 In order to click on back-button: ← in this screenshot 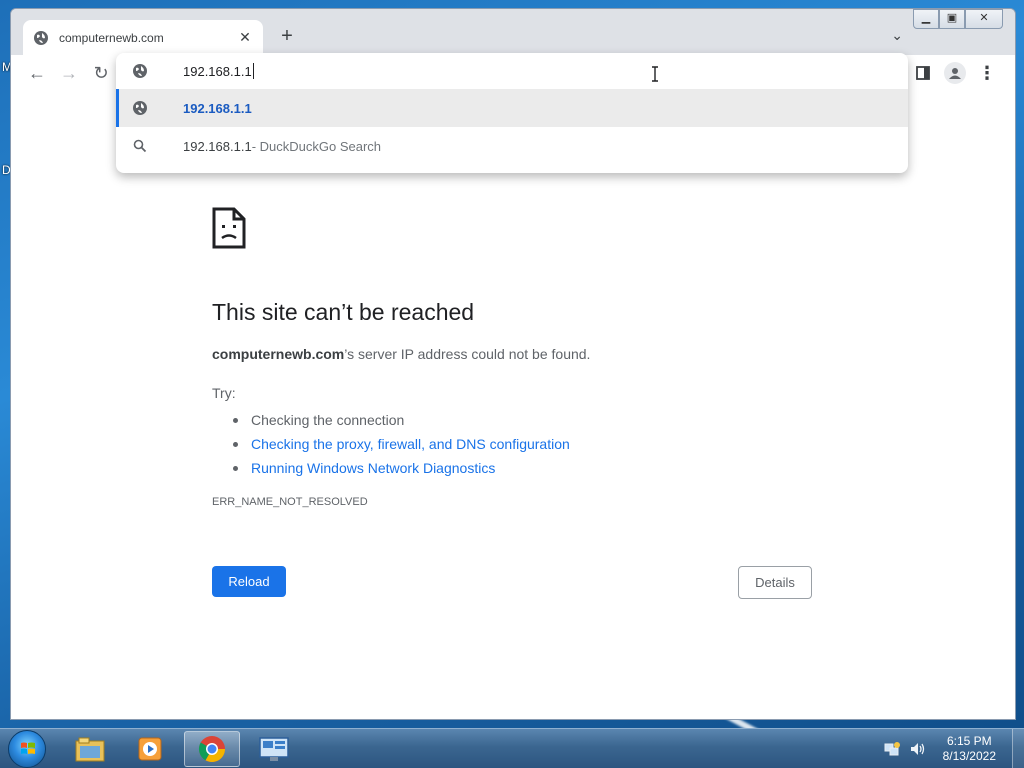, I will do `click(37, 73)`.